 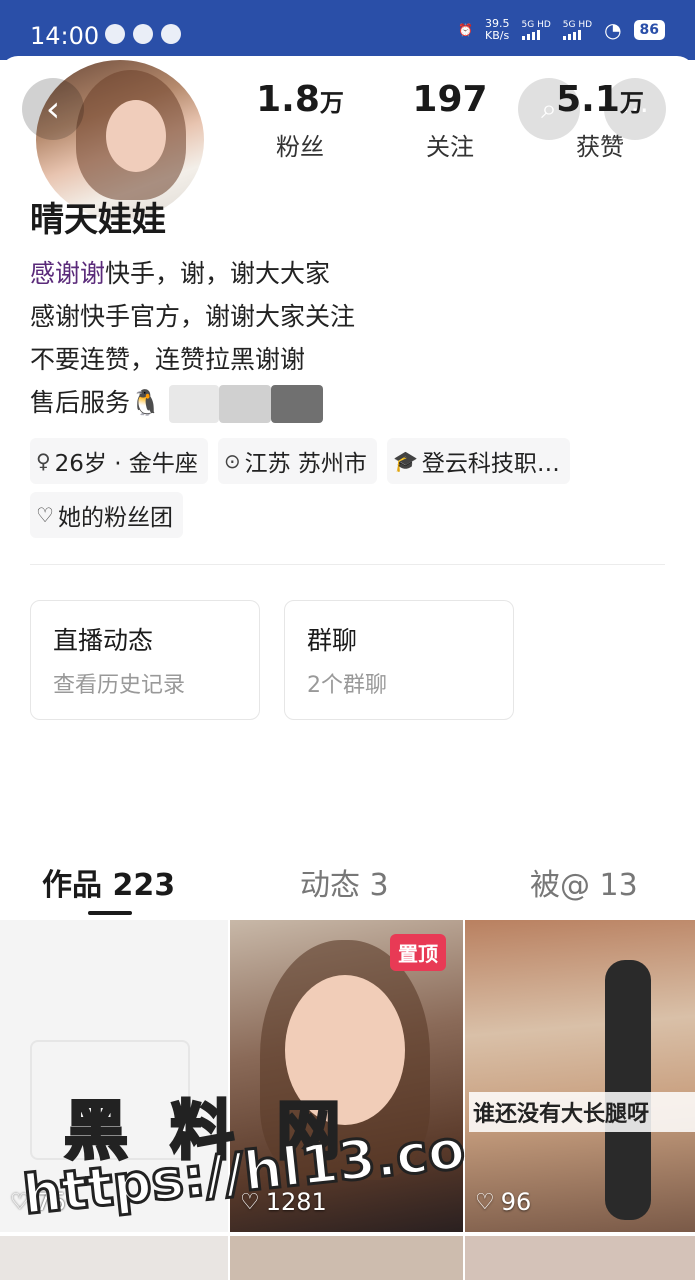 What do you see at coordinates (98, 220) in the screenshot?
I see `profile-nickname: 晴天娃娃` at bounding box center [98, 220].